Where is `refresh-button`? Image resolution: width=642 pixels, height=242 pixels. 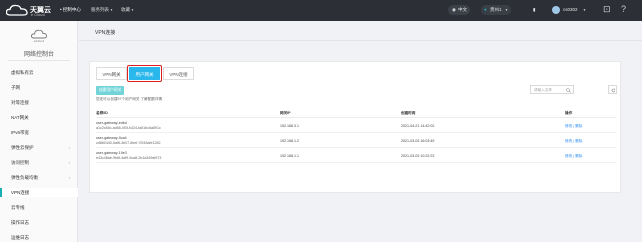
refresh-button is located at coordinates (612, 89).